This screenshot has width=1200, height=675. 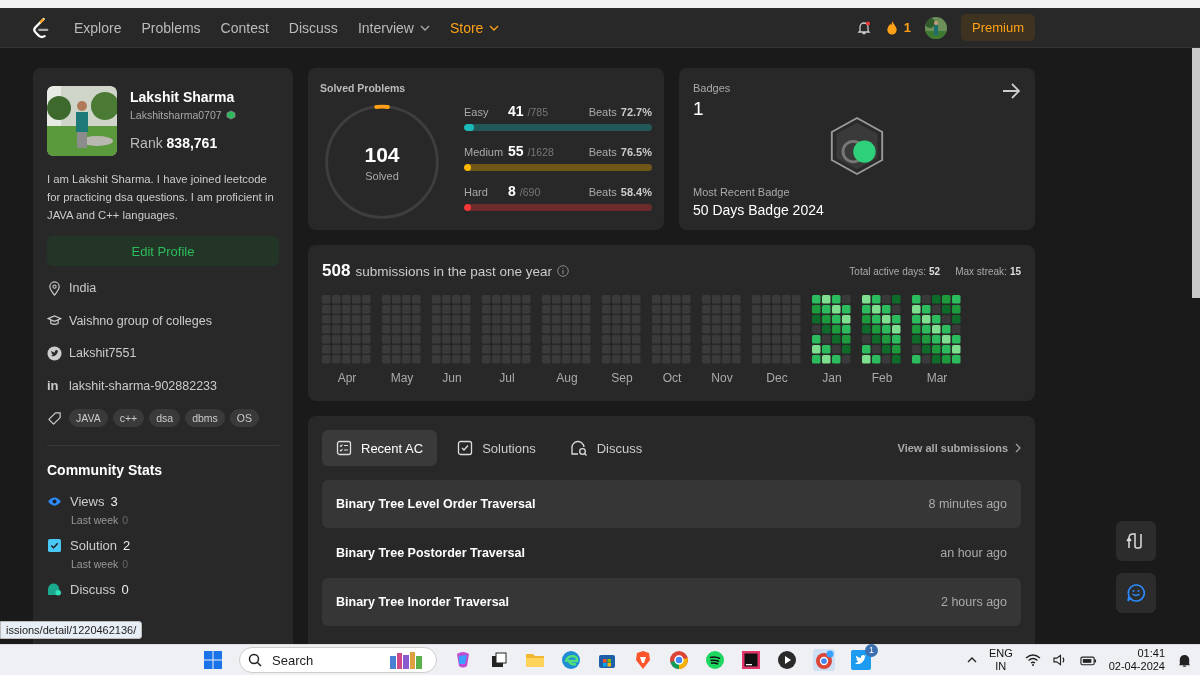 What do you see at coordinates (540, 152) in the screenshot?
I see `total-count: /1628` at bounding box center [540, 152].